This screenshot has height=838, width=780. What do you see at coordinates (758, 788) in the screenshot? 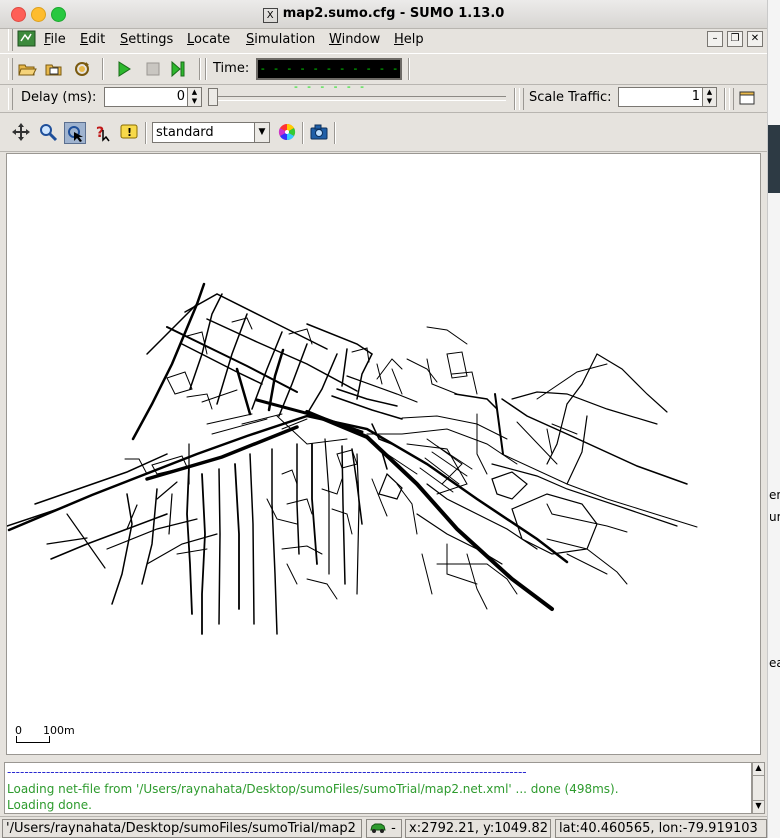
I see `message-log-scrollbar: ▲ ▼` at bounding box center [758, 788].